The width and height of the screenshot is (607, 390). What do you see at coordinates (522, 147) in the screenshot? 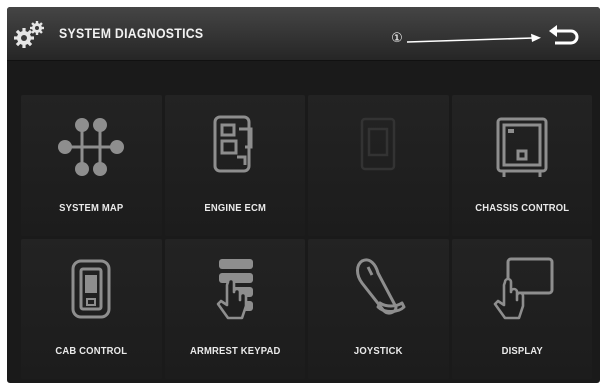
I see `chassis-control-icon` at bounding box center [522, 147].